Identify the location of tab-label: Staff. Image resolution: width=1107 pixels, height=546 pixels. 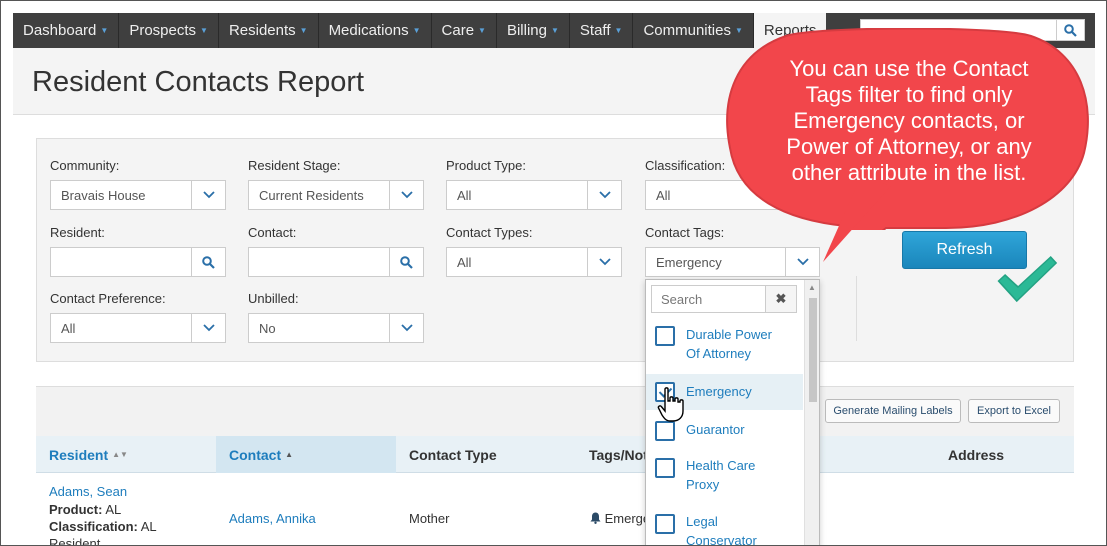
(595, 30).